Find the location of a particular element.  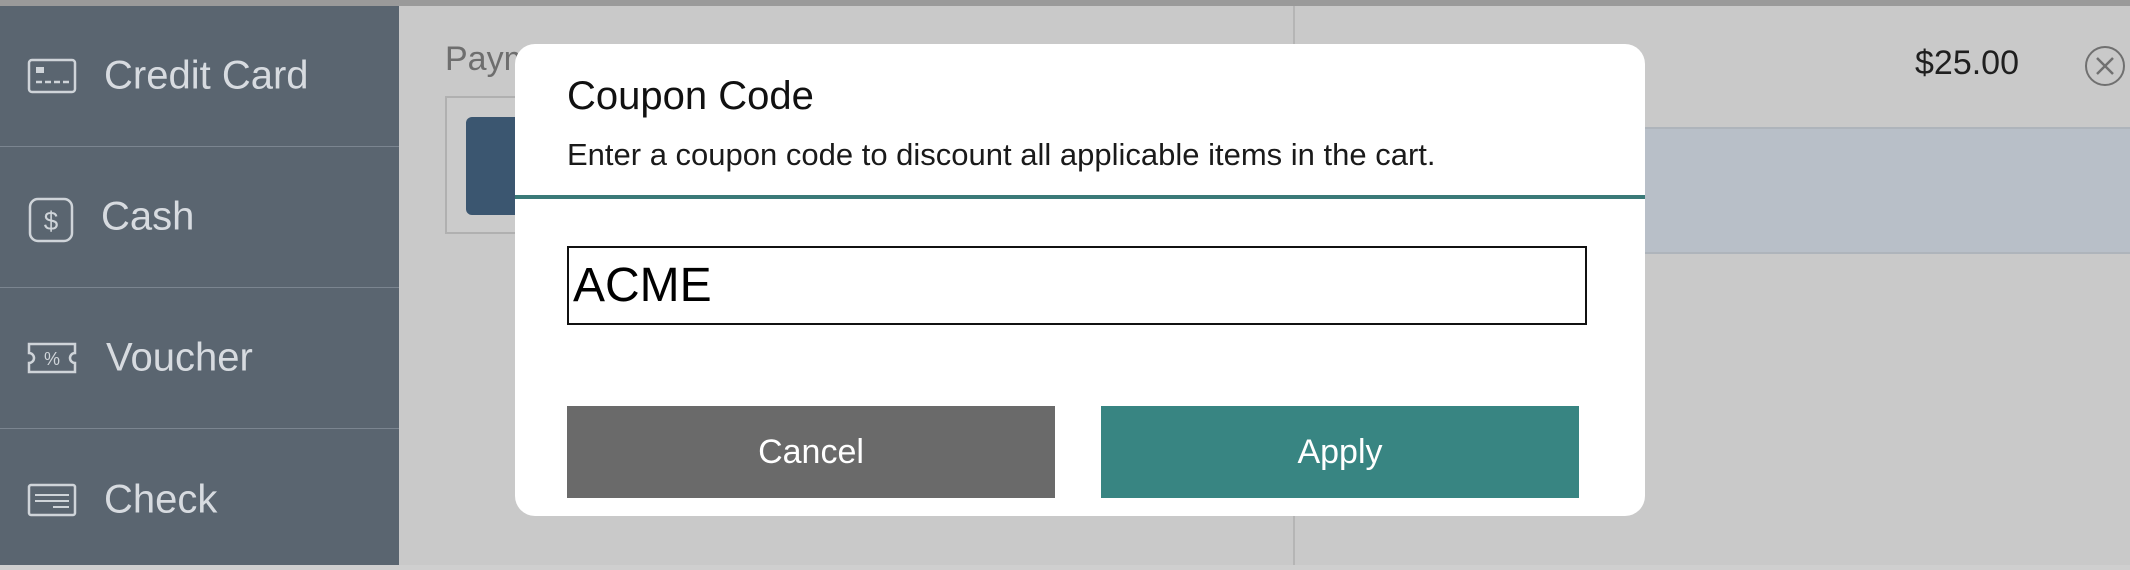

sidebar-item-label: Credit Card is located at coordinates (206, 75).